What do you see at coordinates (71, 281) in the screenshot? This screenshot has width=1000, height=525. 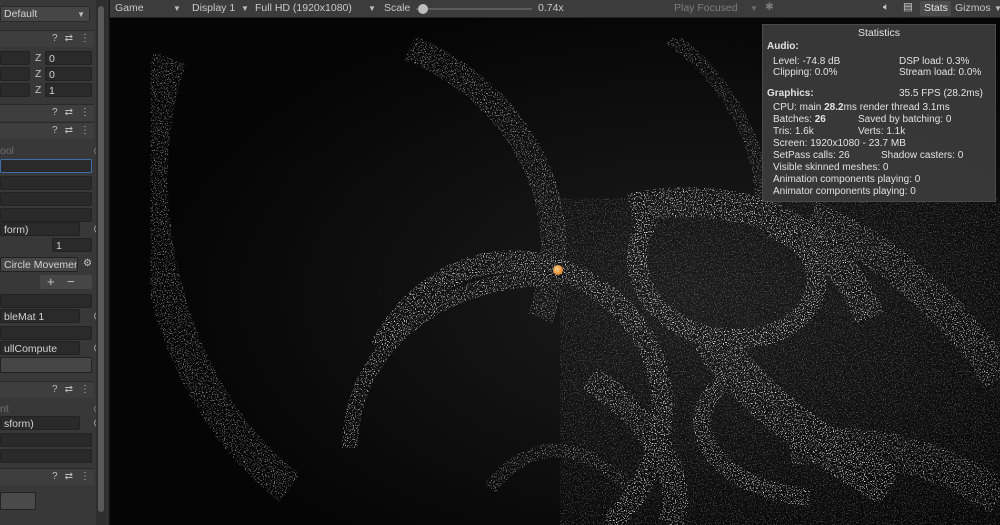 I see `remove-button: −` at bounding box center [71, 281].